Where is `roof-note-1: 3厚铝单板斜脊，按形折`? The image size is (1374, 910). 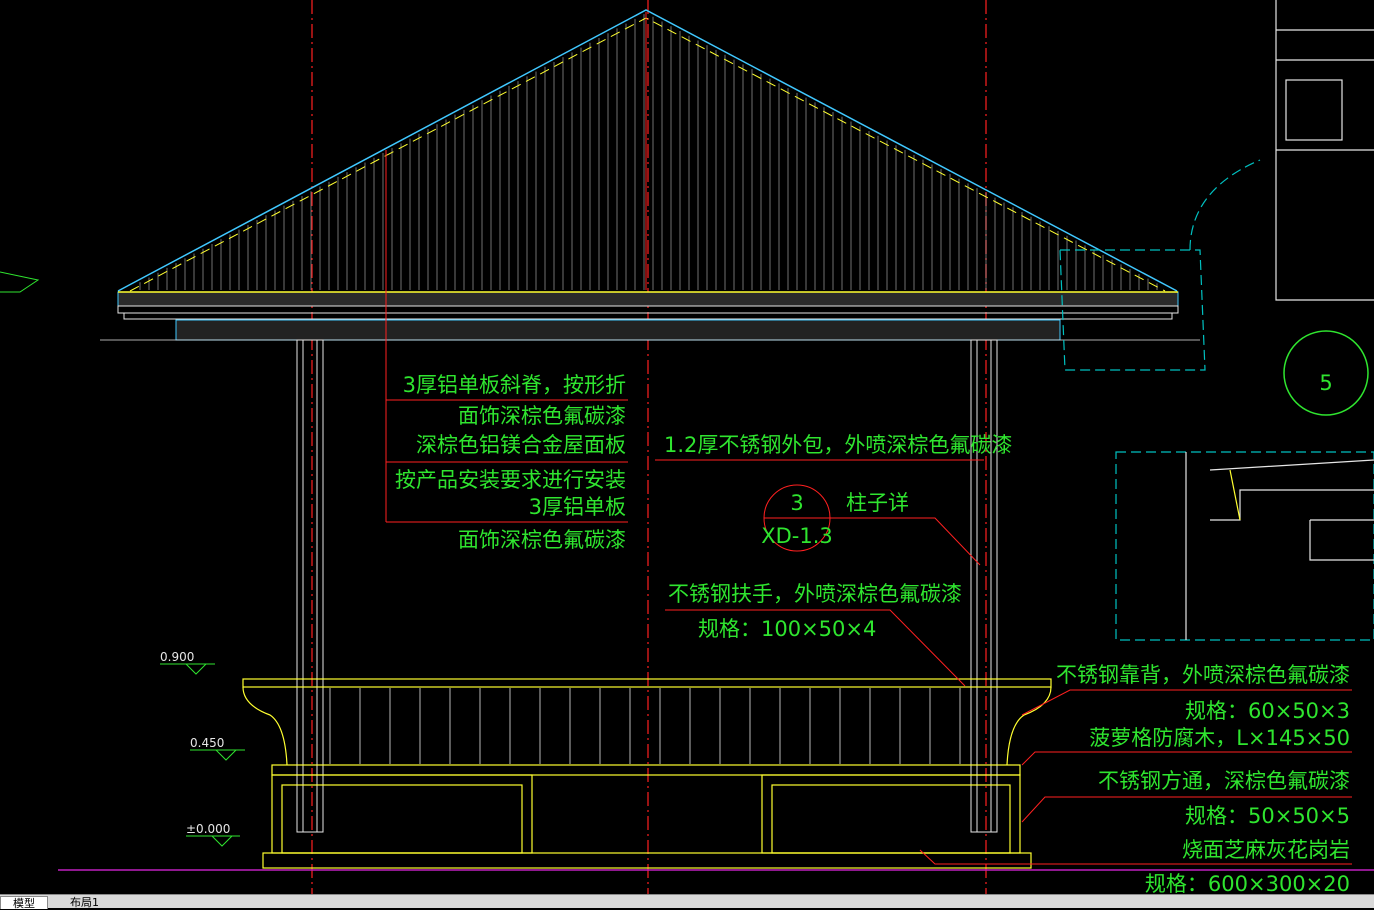
roof-note-1: 3厚铝单板斜脊，按形折 is located at coordinates (514, 385).